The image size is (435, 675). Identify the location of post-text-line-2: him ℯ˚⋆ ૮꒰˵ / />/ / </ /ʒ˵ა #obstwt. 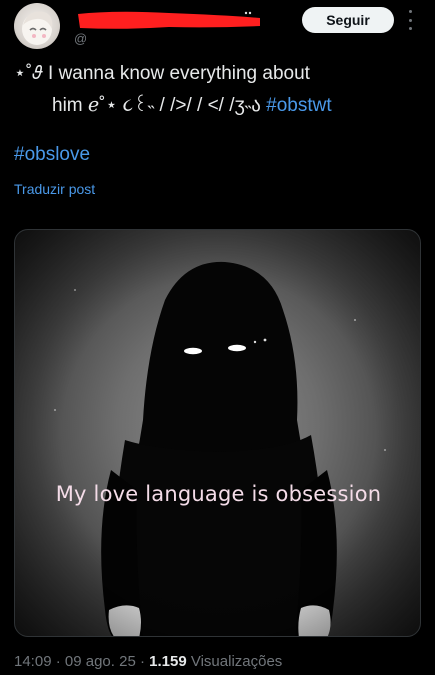
(219, 106).